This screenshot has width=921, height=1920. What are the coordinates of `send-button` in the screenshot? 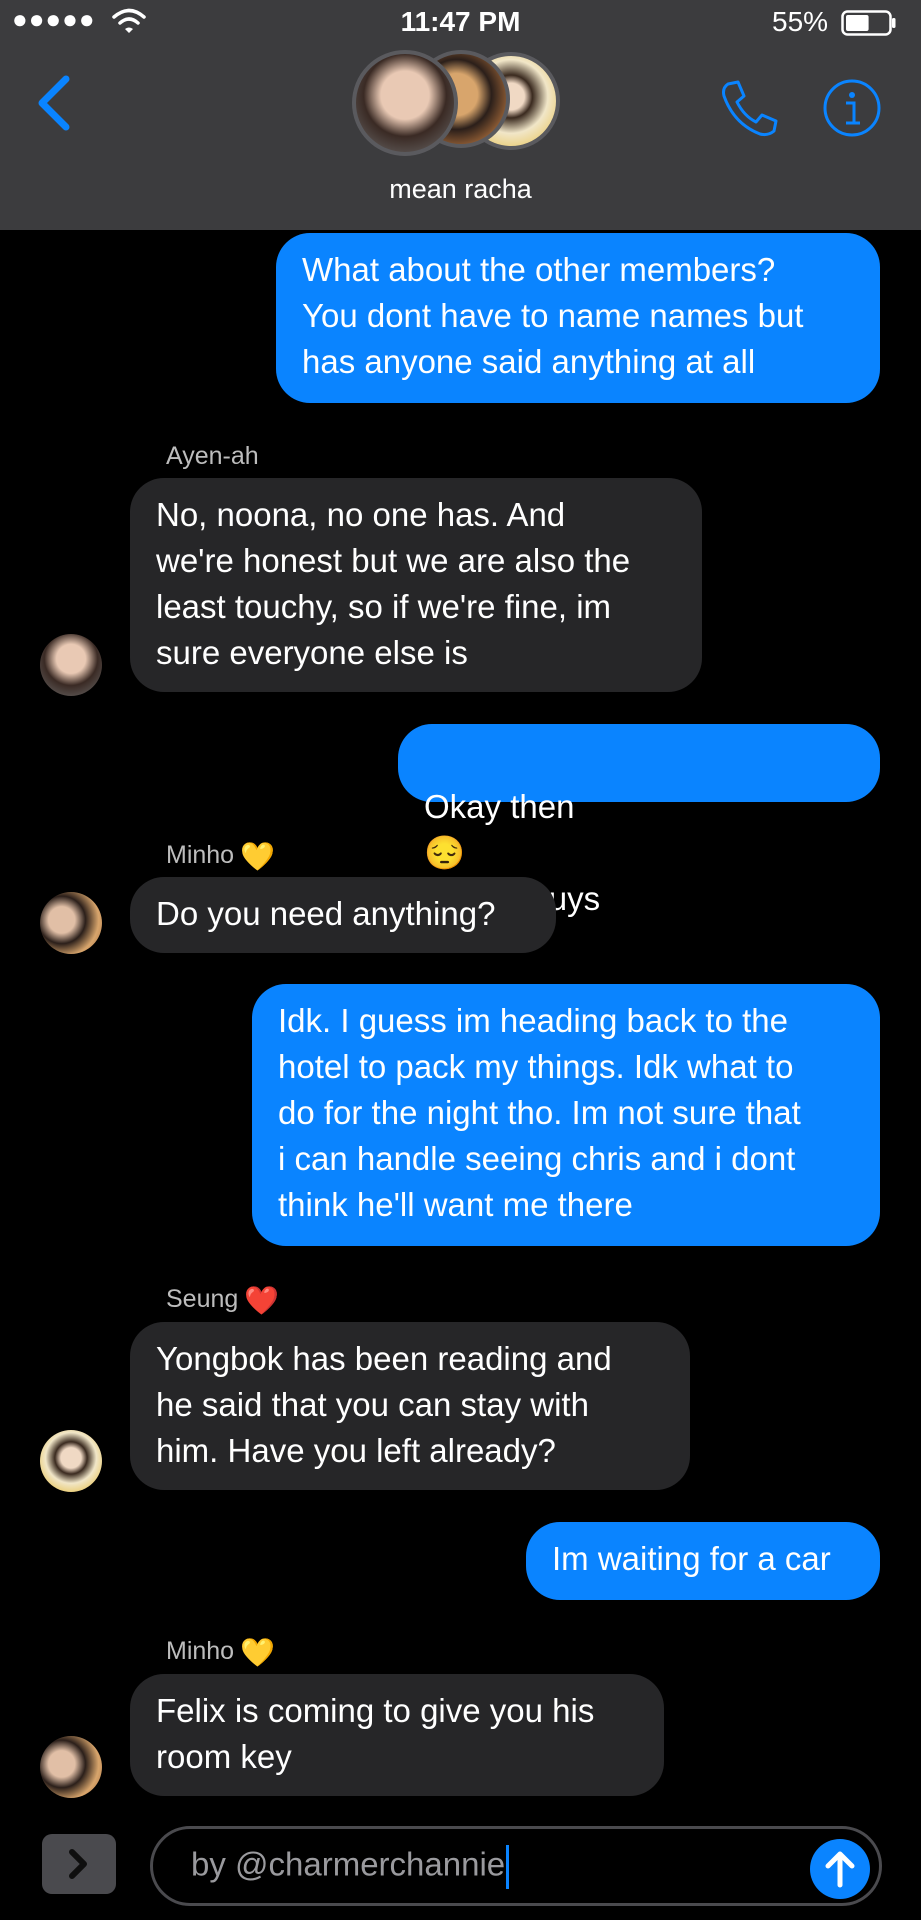 It's located at (840, 1869).